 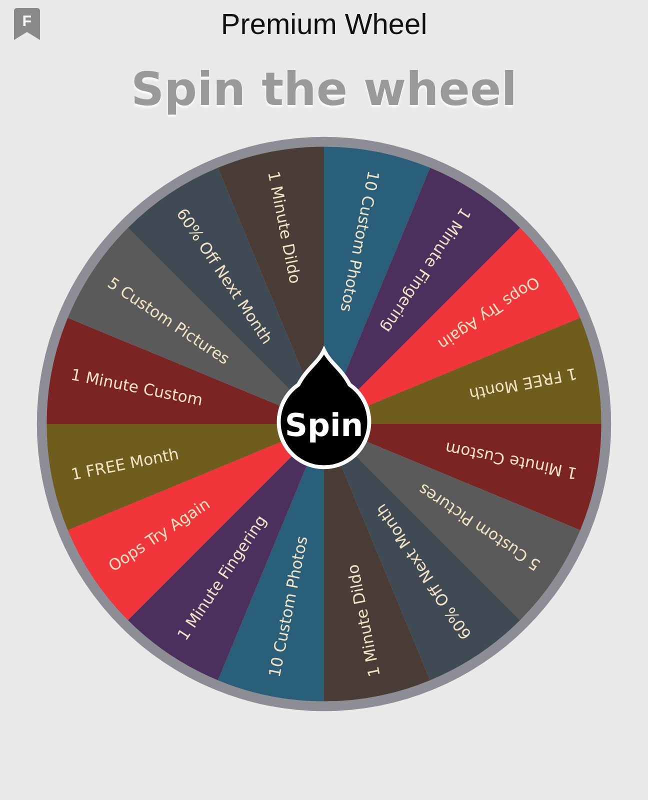 What do you see at coordinates (324, 408) in the screenshot?
I see `spin-button: Spin` at bounding box center [324, 408].